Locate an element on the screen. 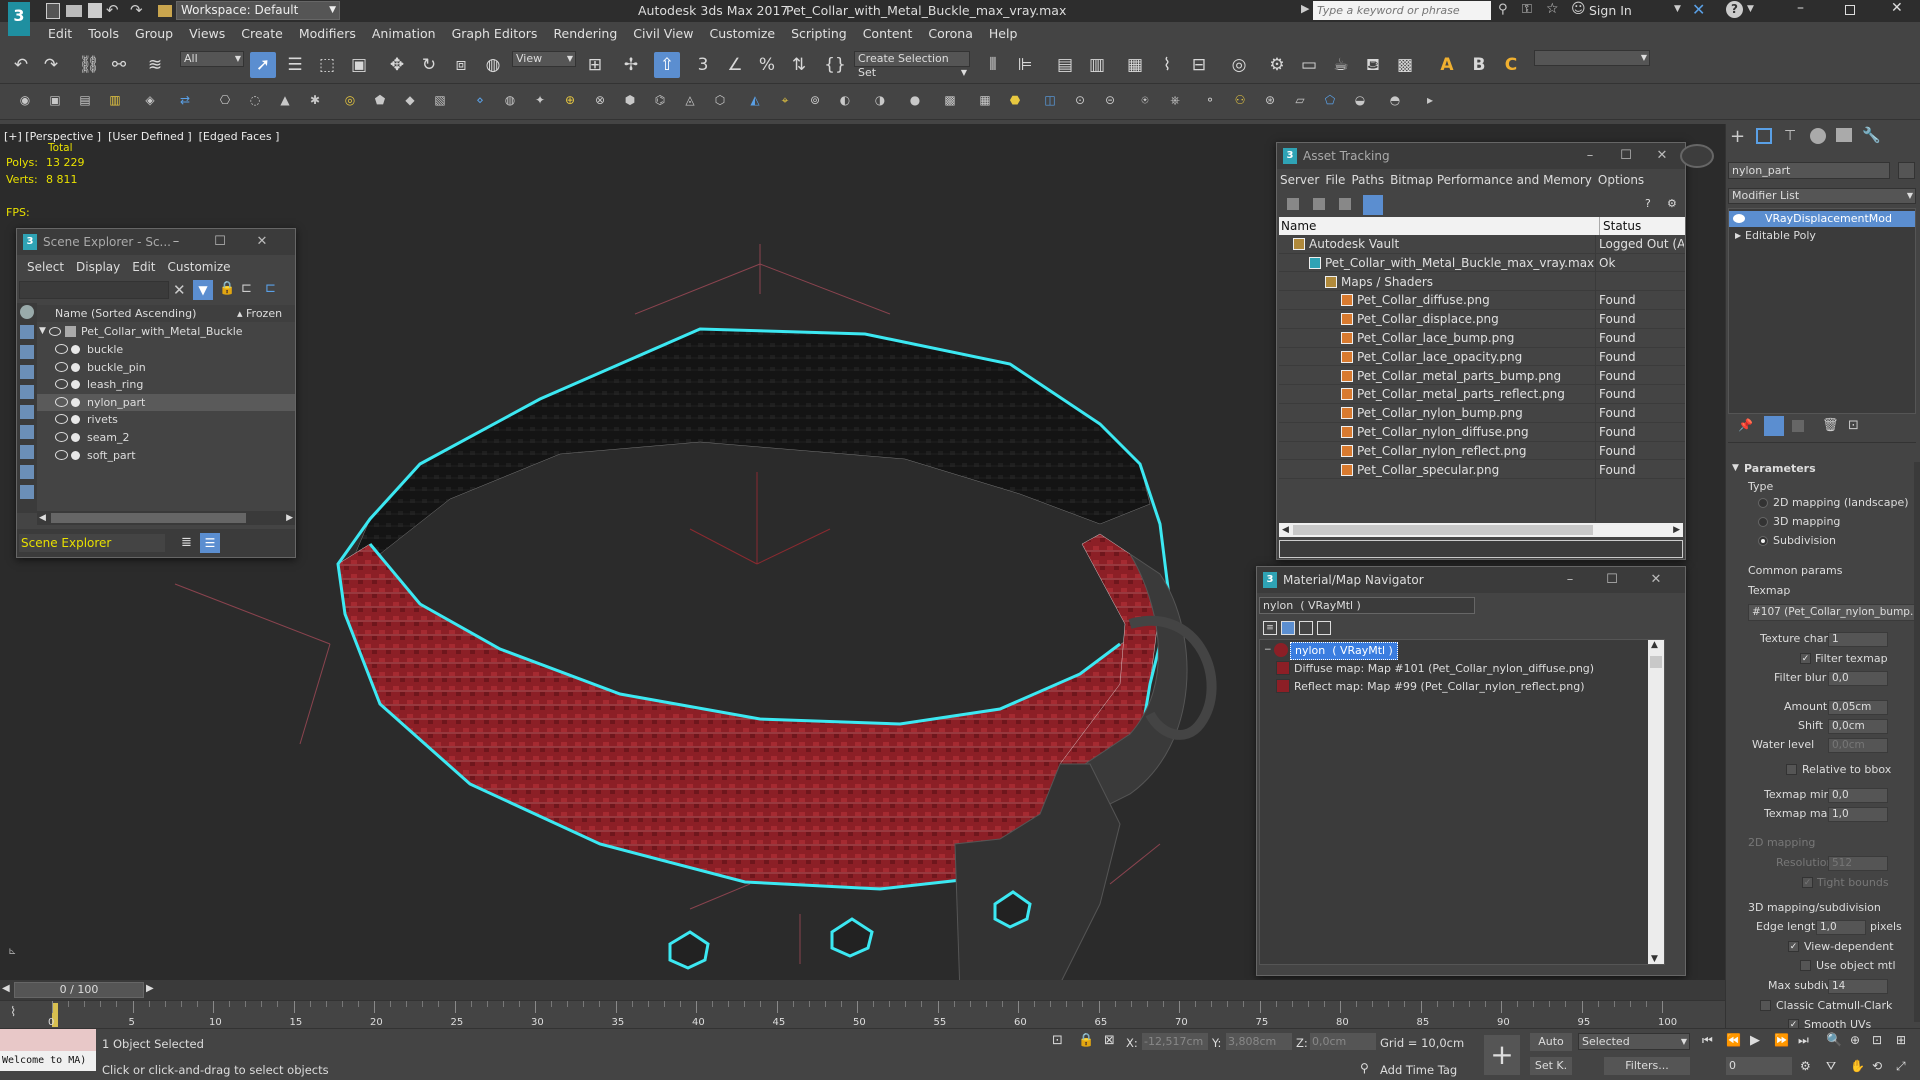 Image resolution: width=1920 pixels, height=1080 pixels. scroll-thumb is located at coordinates (1656, 662).